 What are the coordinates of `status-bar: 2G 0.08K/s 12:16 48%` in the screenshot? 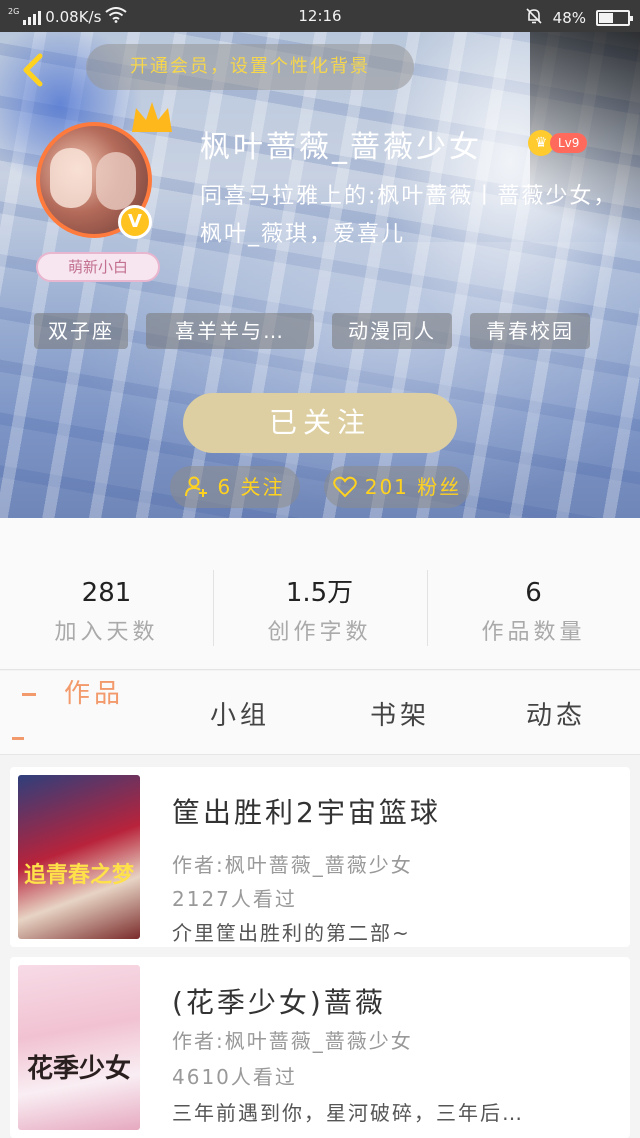 It's located at (320, 16).